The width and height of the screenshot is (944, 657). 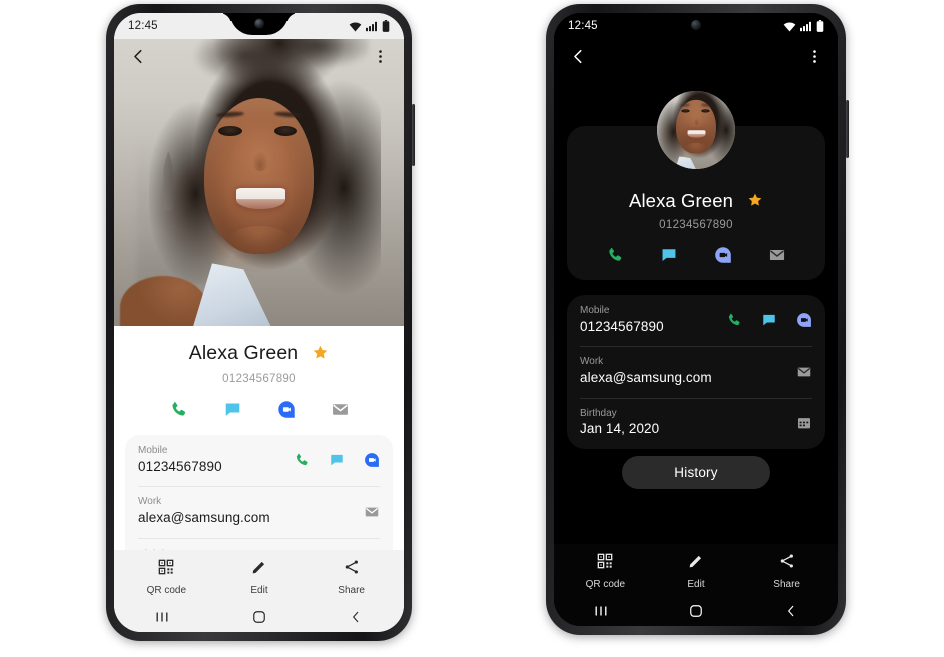 What do you see at coordinates (259, 379) in the screenshot?
I see `contact-number: 01234567890` at bounding box center [259, 379].